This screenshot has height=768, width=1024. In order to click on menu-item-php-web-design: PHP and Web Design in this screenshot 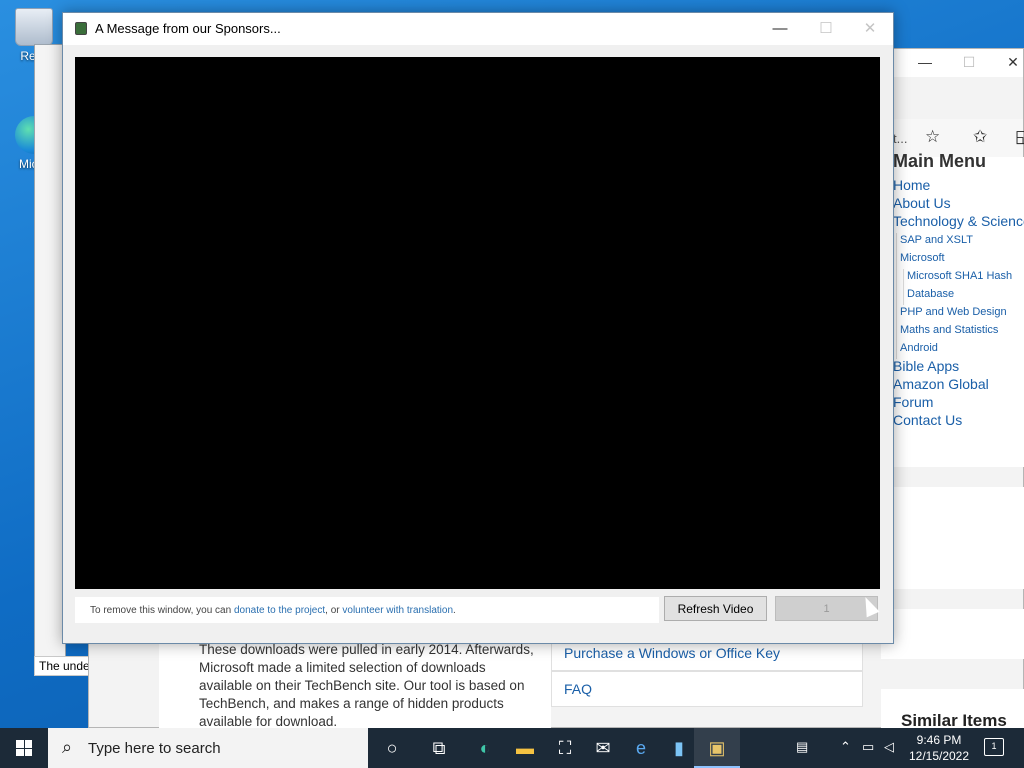, I will do `click(953, 312)`.